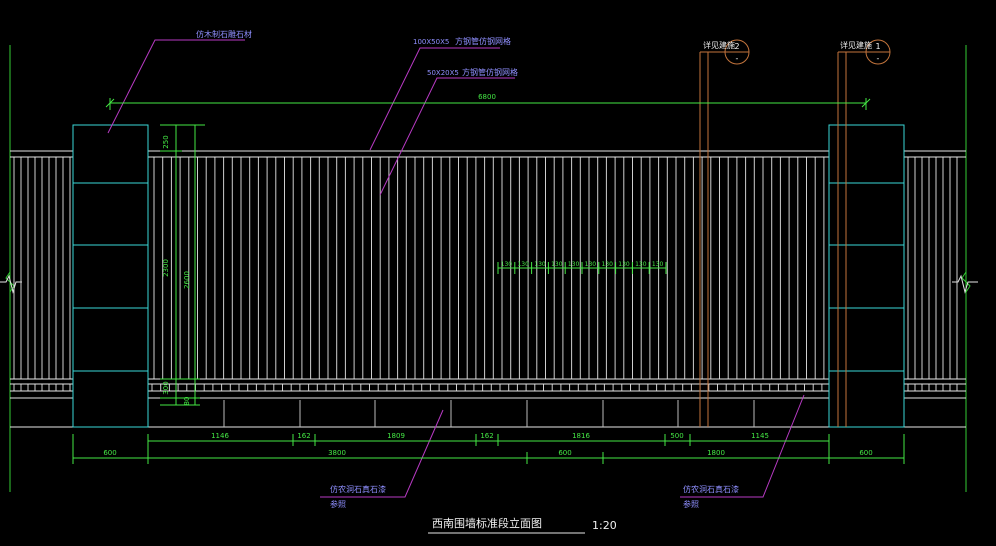 The width and height of the screenshot is (996, 546). I want to click on dim-top-offset: 250, so click(166, 141).